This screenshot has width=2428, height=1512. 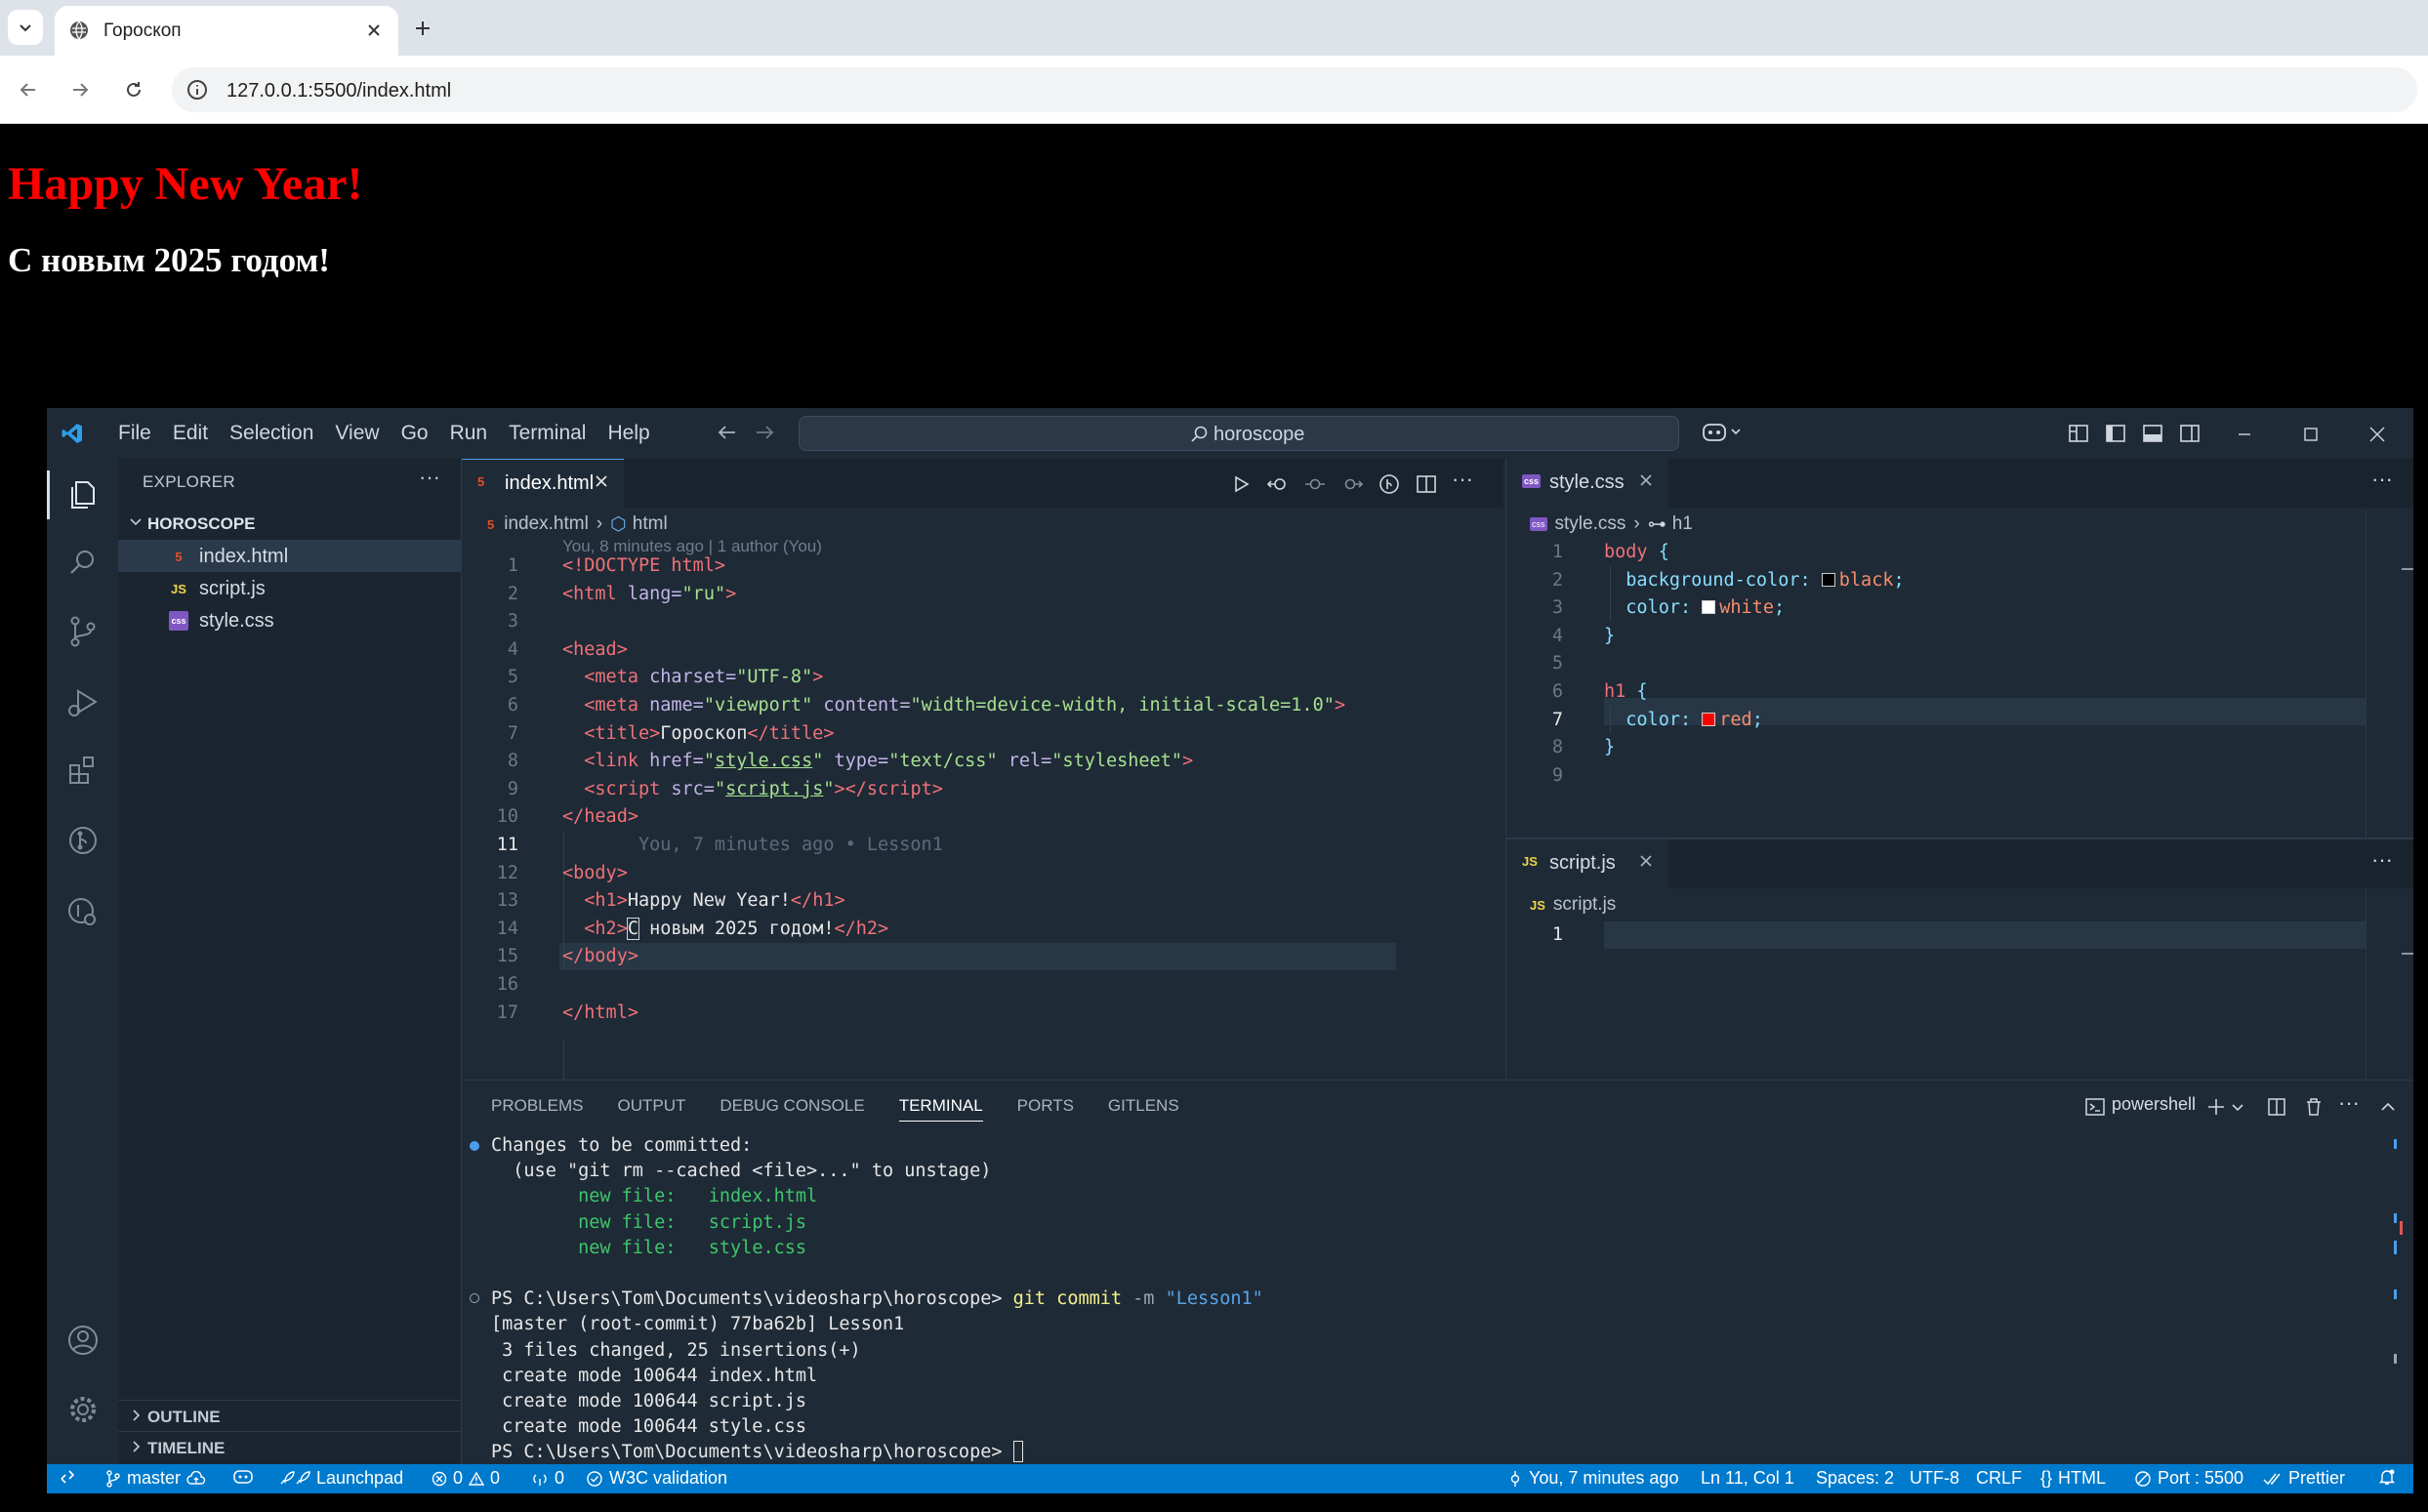 I want to click on breadcrumb-file: script.js, so click(x=1584, y=905).